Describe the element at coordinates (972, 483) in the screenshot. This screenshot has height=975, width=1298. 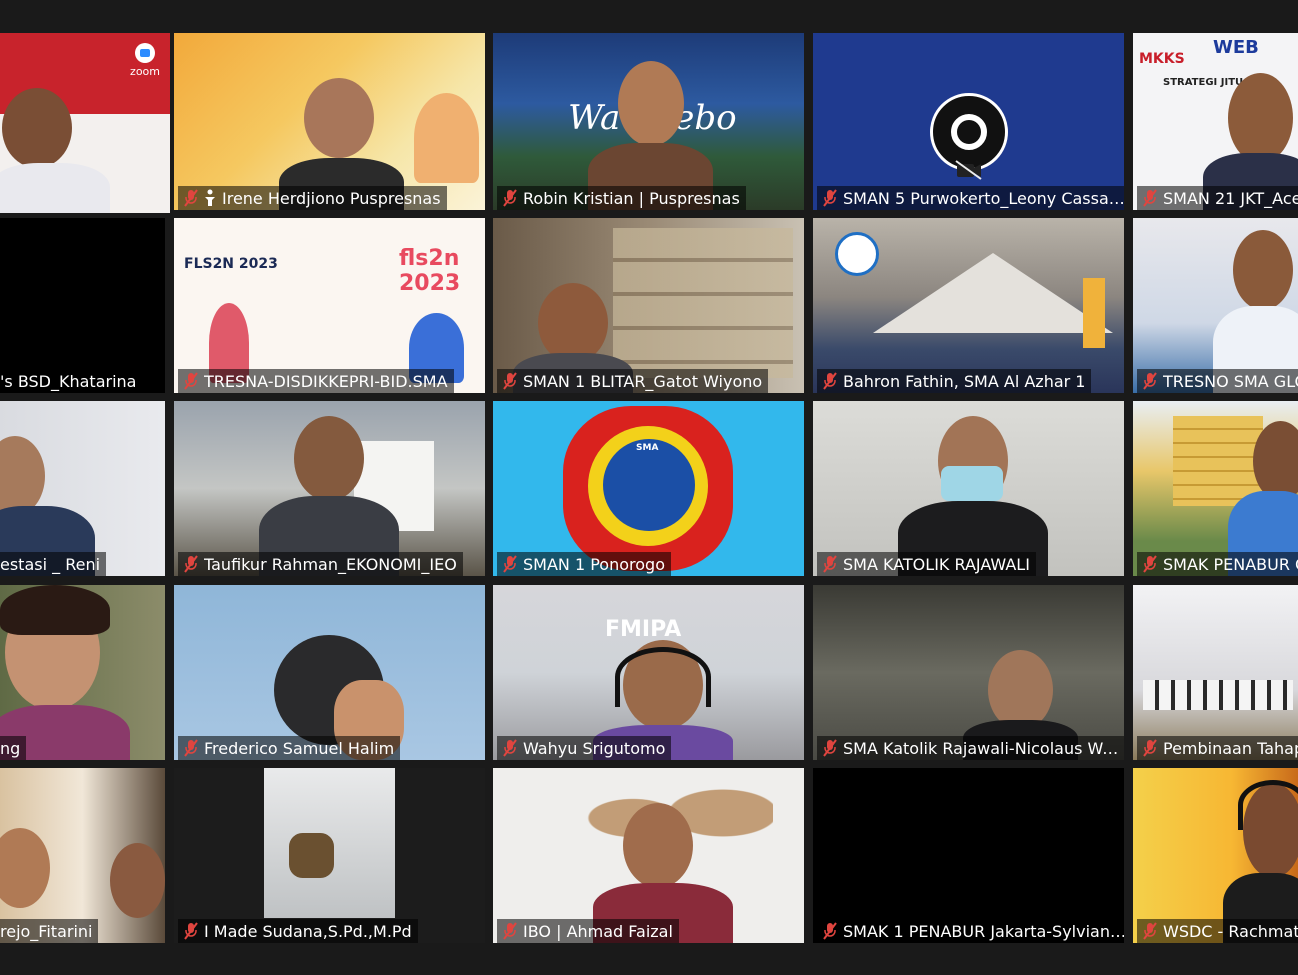
I see `face-mask` at that location.